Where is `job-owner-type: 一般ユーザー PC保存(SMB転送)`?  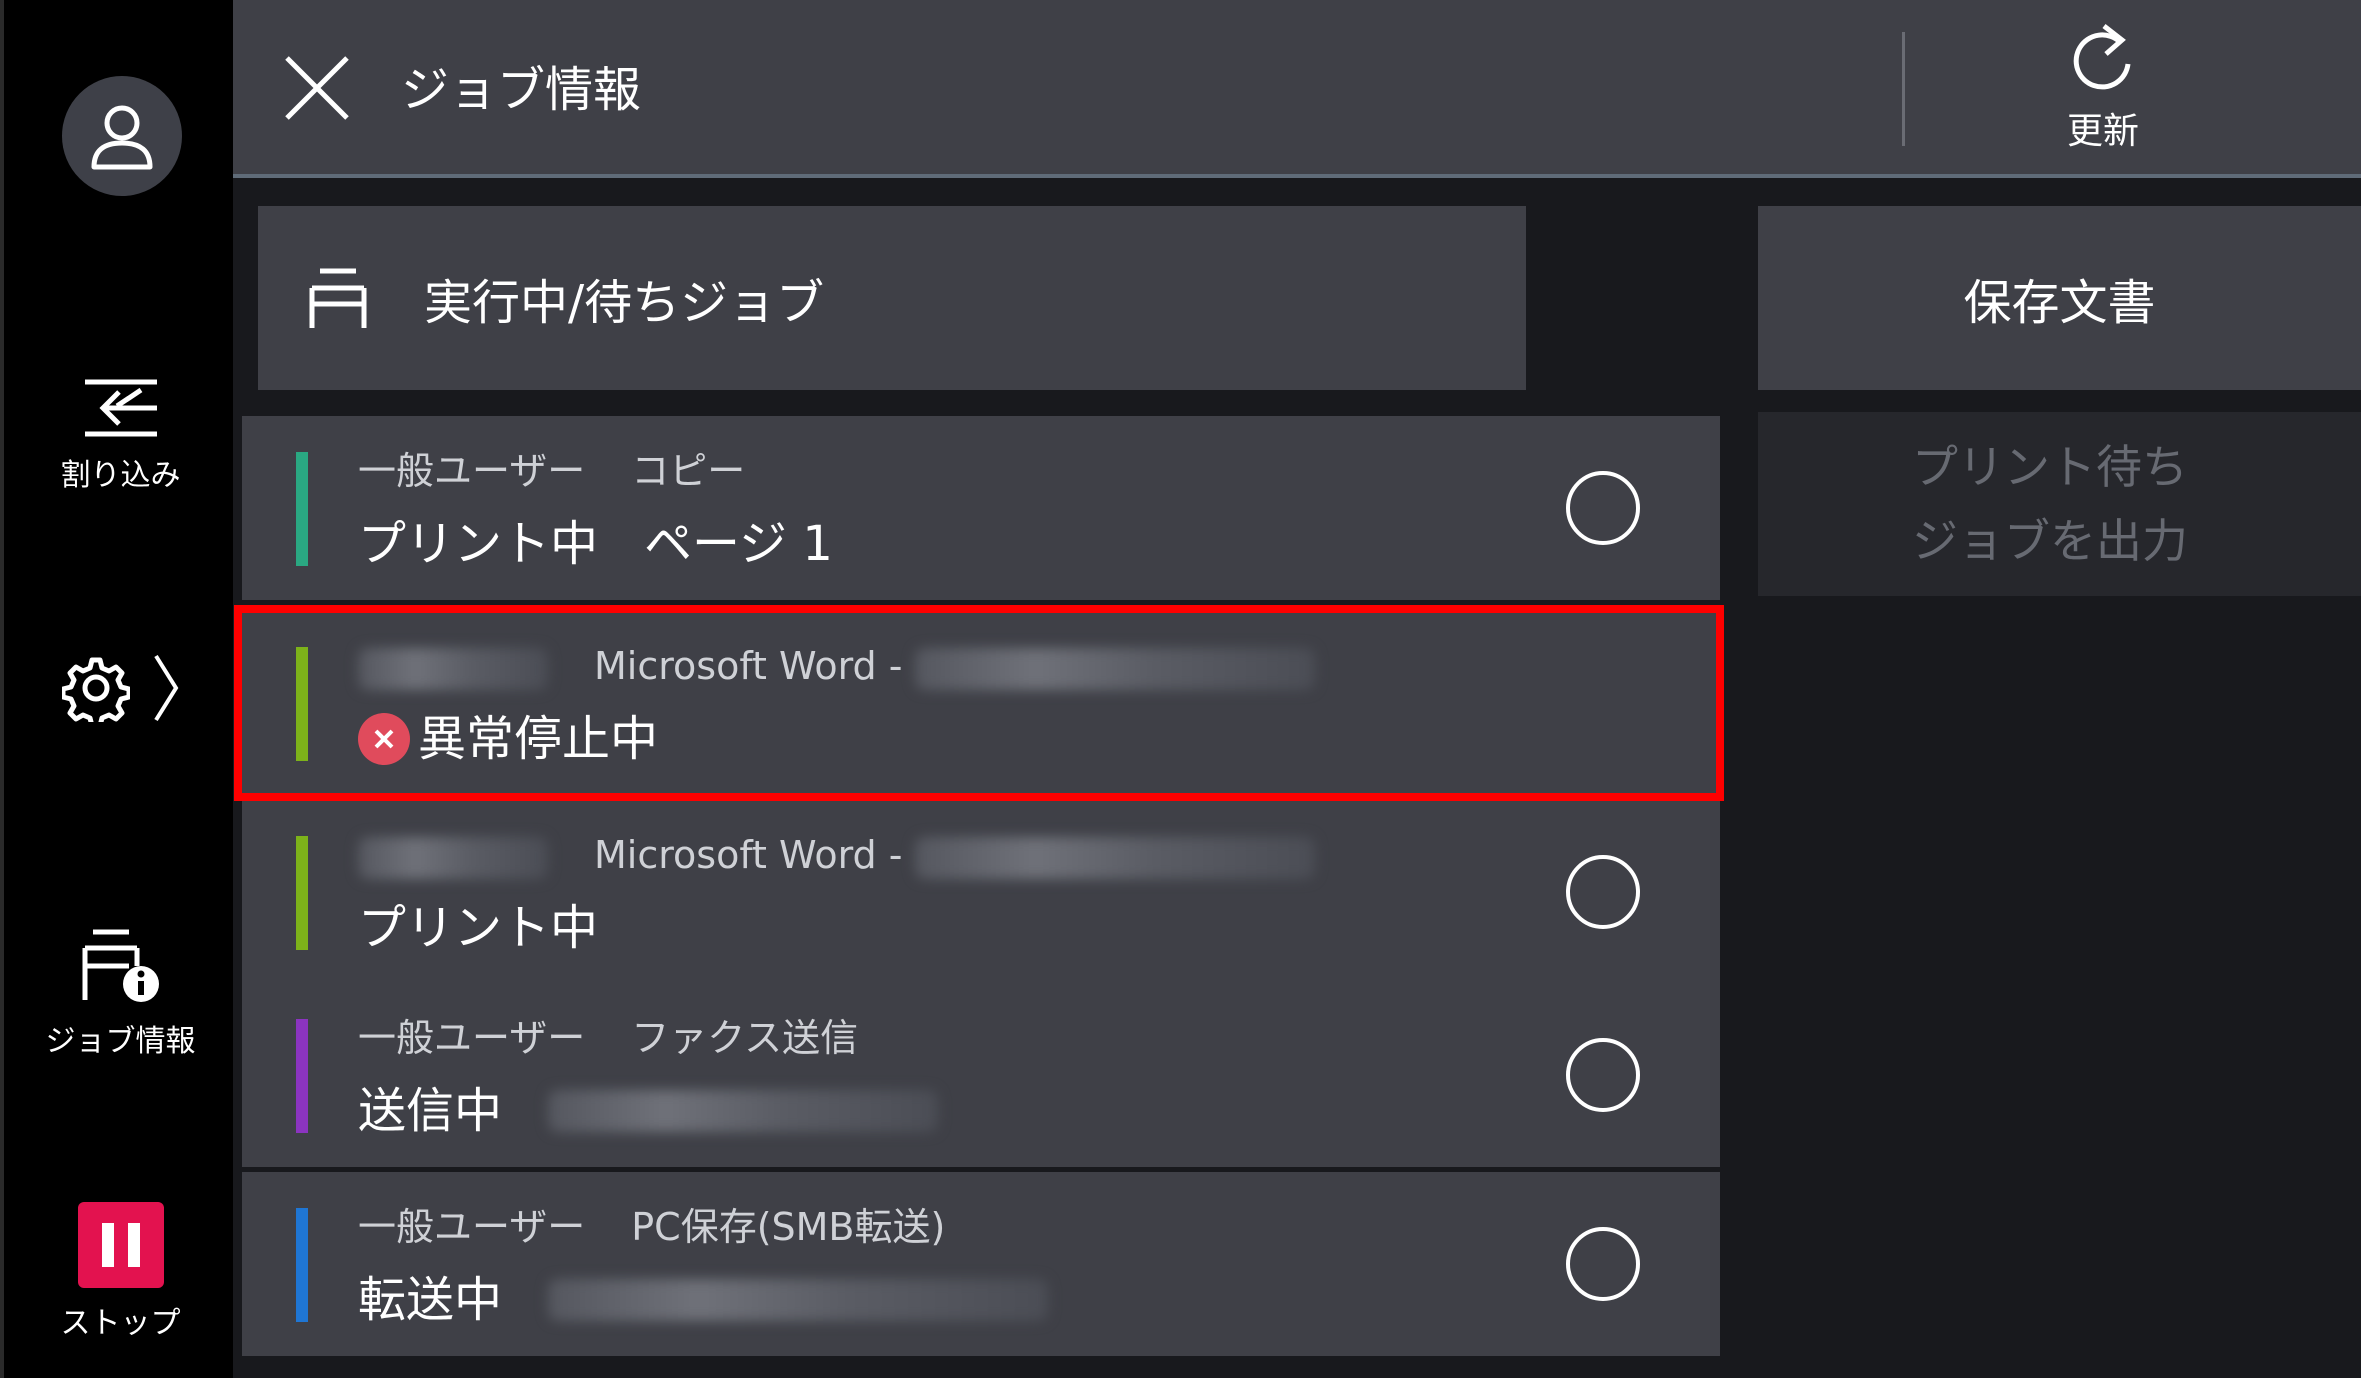
job-owner-type: 一般ユーザー PC保存(SMB転送) is located at coordinates (651, 1227).